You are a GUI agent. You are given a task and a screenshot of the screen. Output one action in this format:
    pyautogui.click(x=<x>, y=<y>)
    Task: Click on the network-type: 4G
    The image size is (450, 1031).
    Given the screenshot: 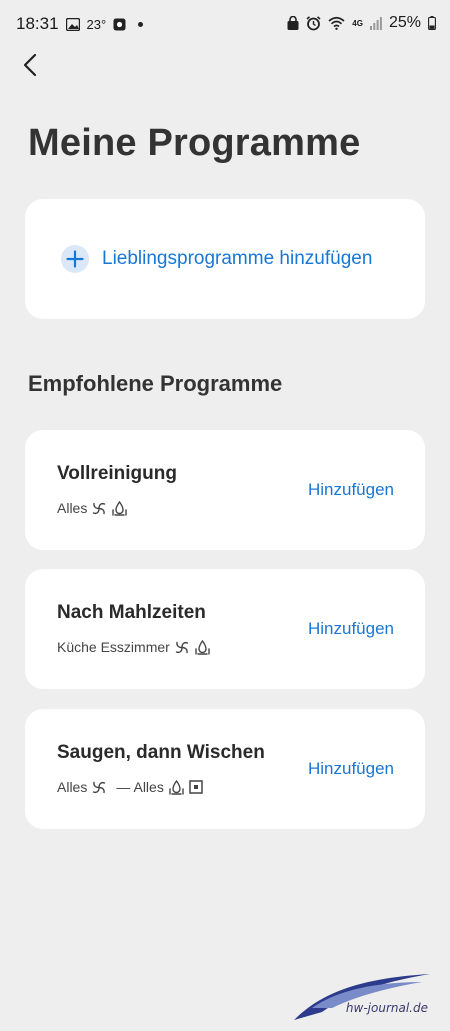 What is the action you would take?
    pyautogui.click(x=357, y=23)
    